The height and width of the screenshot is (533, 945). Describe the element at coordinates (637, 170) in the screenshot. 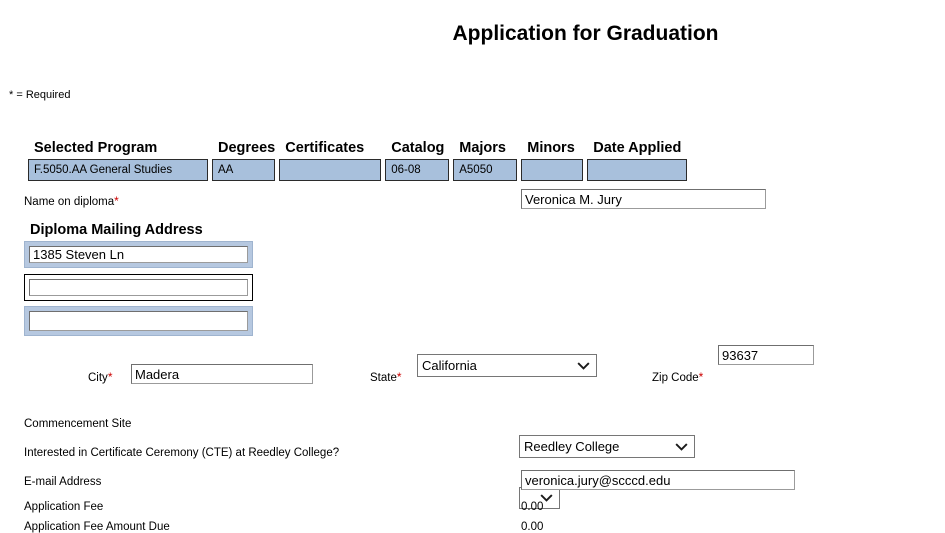

I see `cell-date-applied` at that location.